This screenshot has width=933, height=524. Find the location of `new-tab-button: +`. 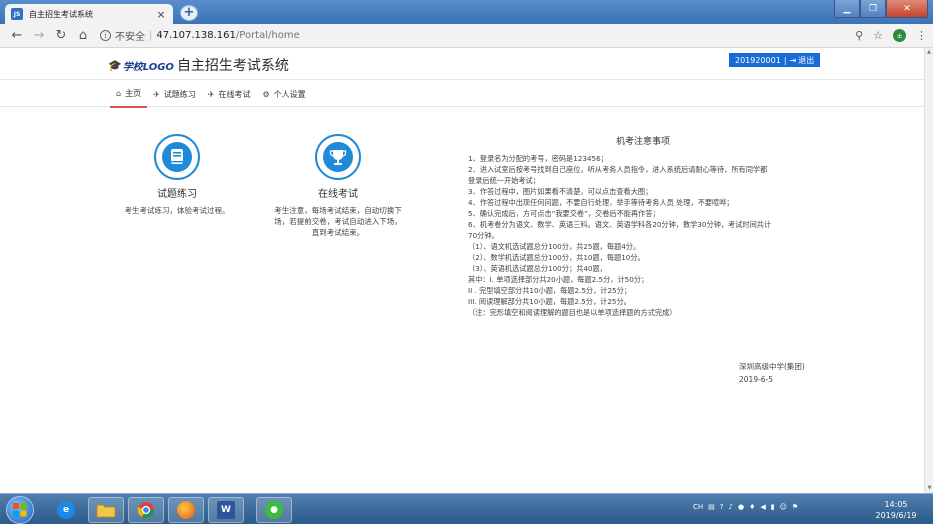

new-tab-button: + is located at coordinates (189, 13).